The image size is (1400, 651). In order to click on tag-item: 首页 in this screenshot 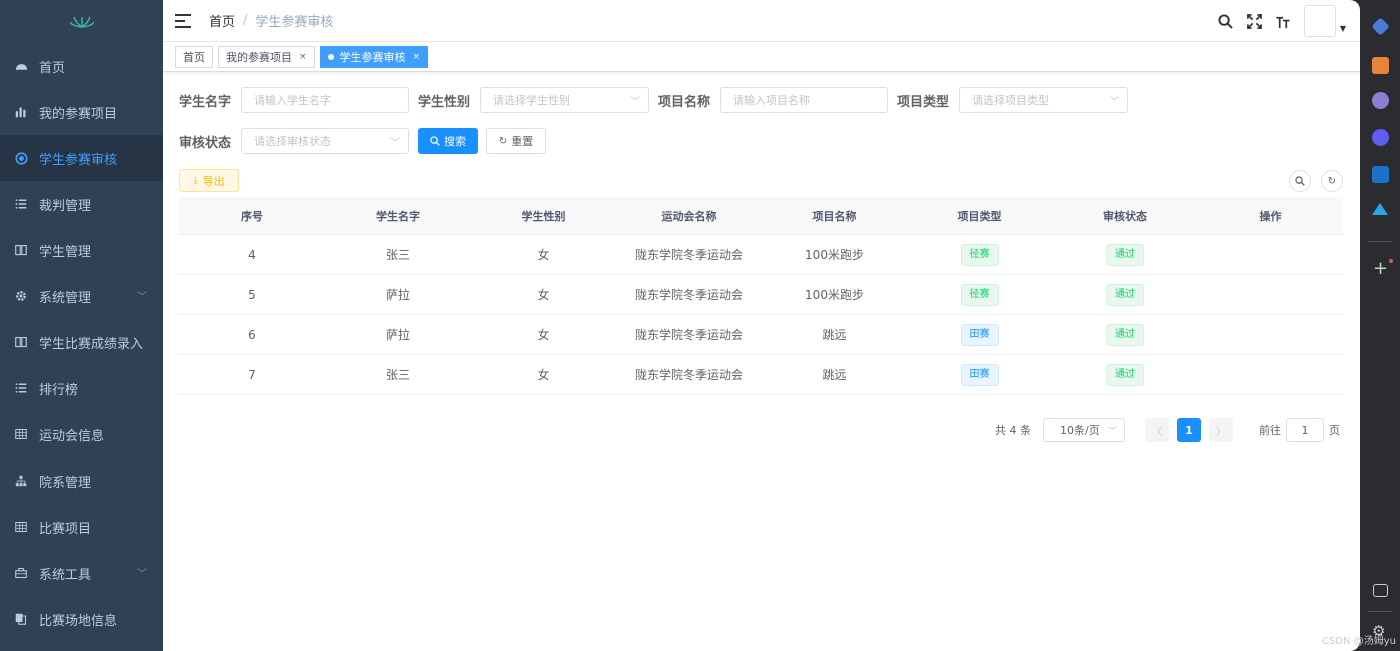, I will do `click(194, 56)`.